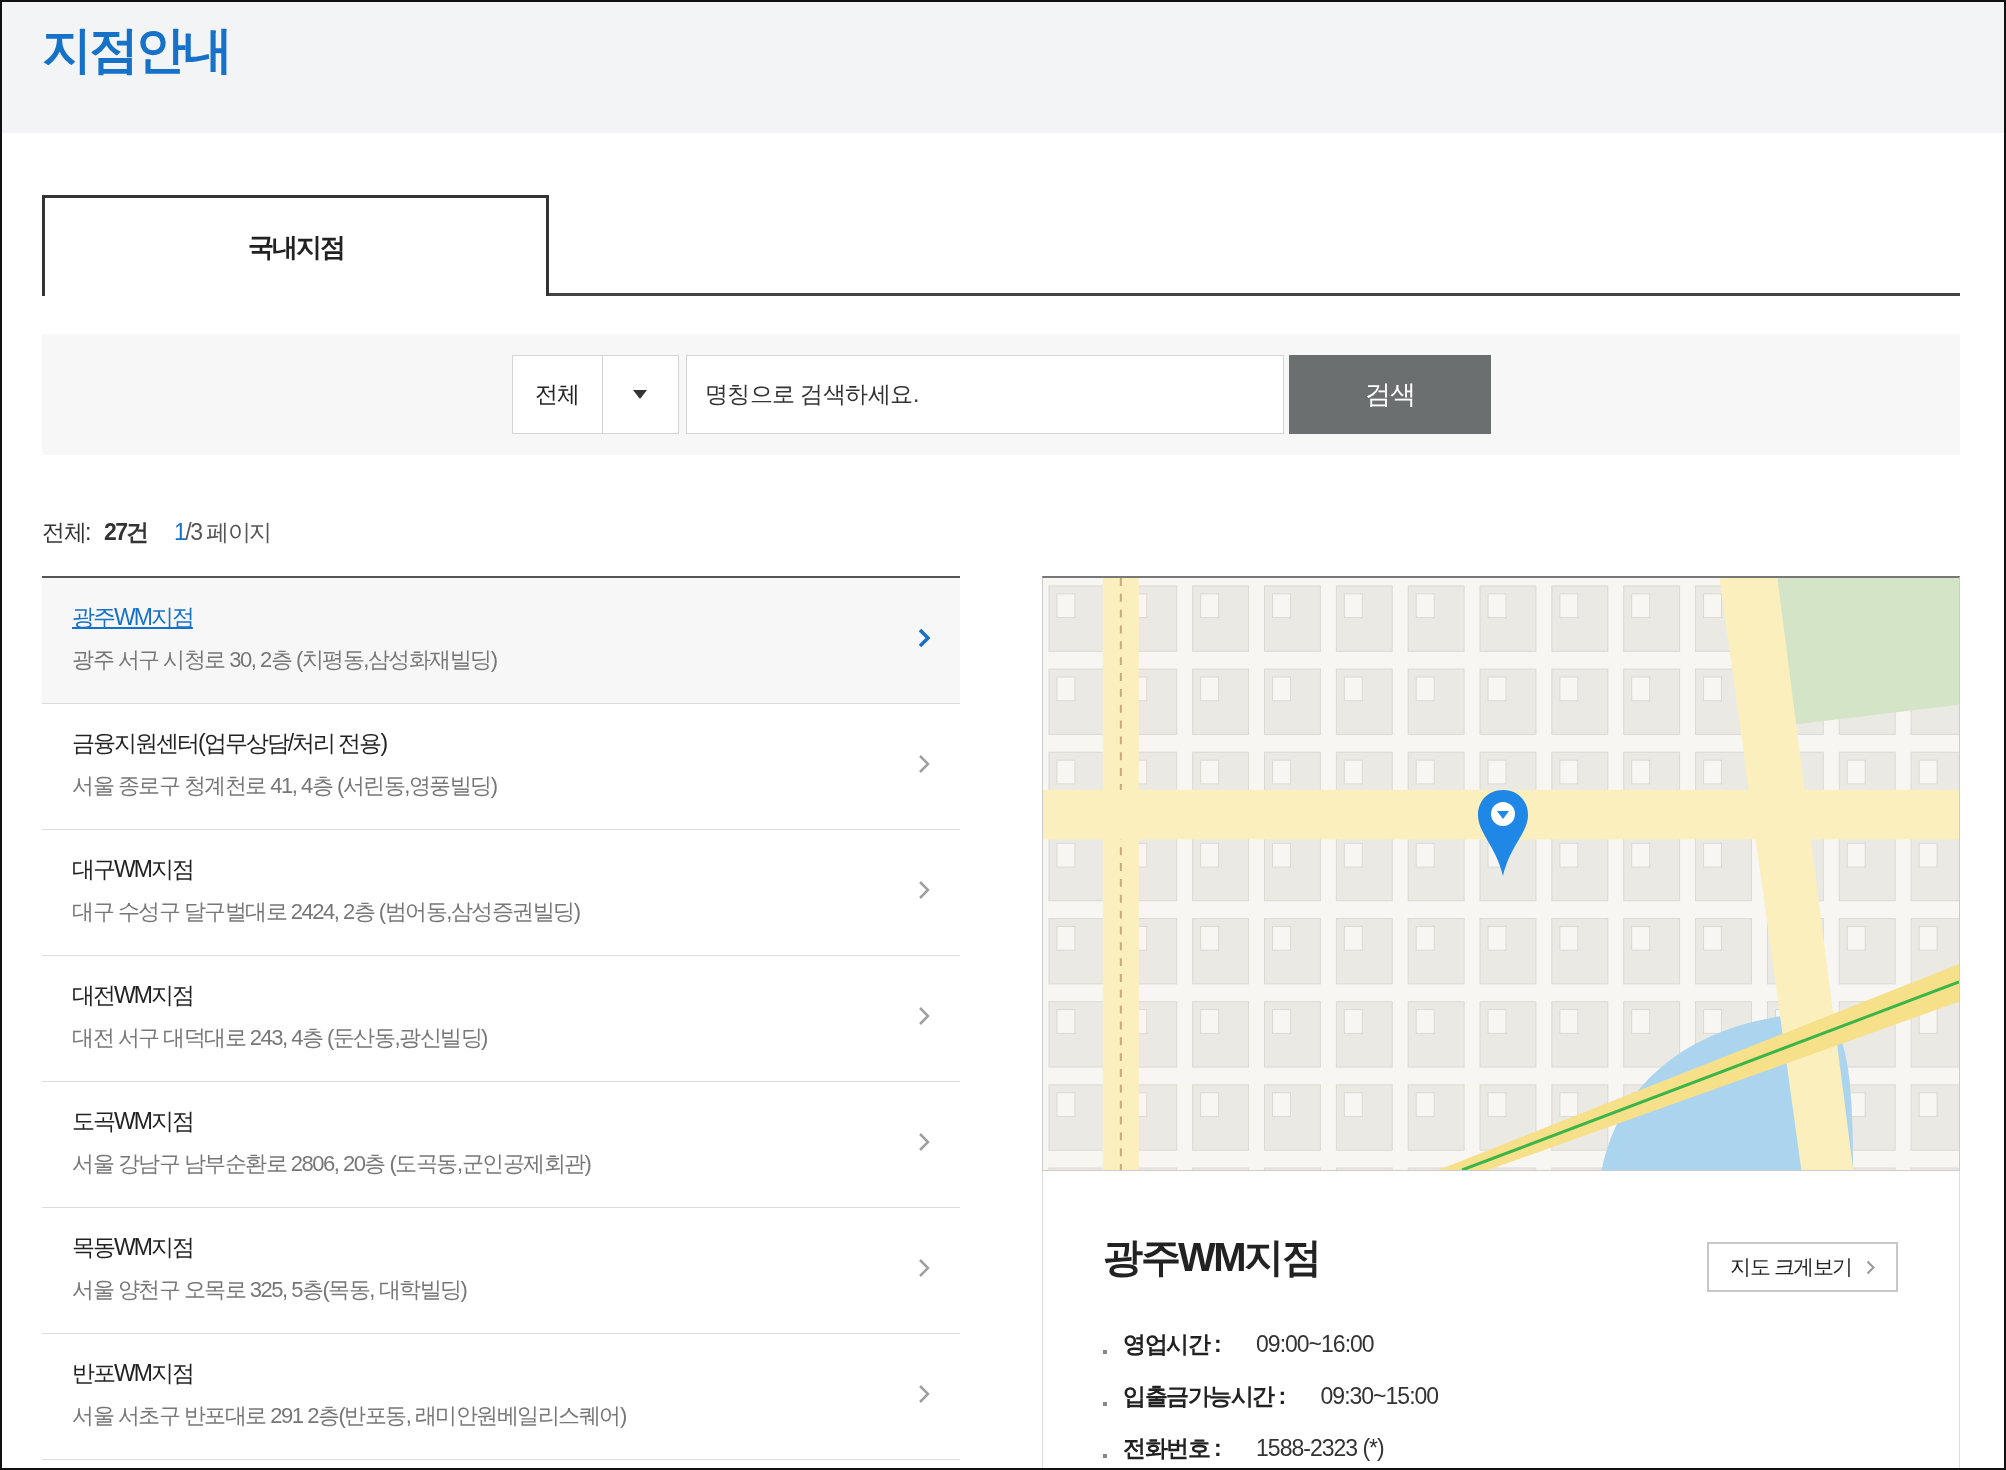  What do you see at coordinates (1379, 1396) in the screenshot?
I see `info-value: 09:30~15:00` at bounding box center [1379, 1396].